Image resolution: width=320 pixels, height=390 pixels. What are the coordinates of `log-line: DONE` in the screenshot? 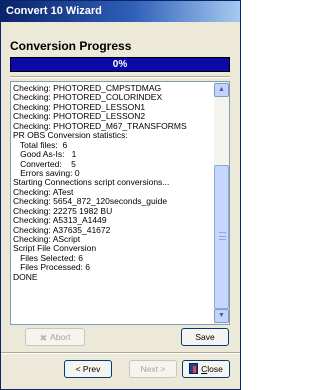 It's located at (25, 276).